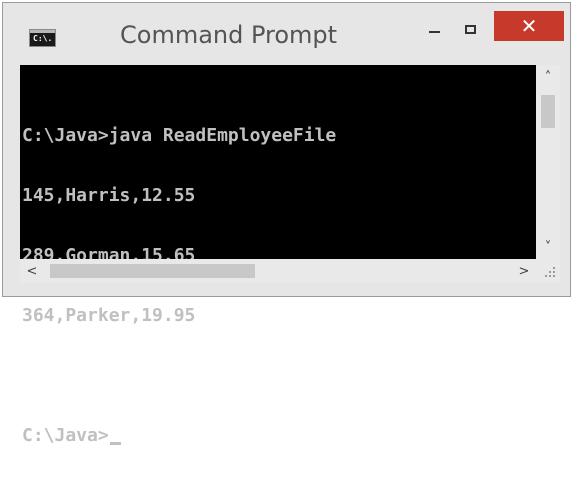 This screenshot has width=575, height=486. Describe the element at coordinates (109, 315) in the screenshot. I see `console-line: 364,Parker,19.95` at that location.